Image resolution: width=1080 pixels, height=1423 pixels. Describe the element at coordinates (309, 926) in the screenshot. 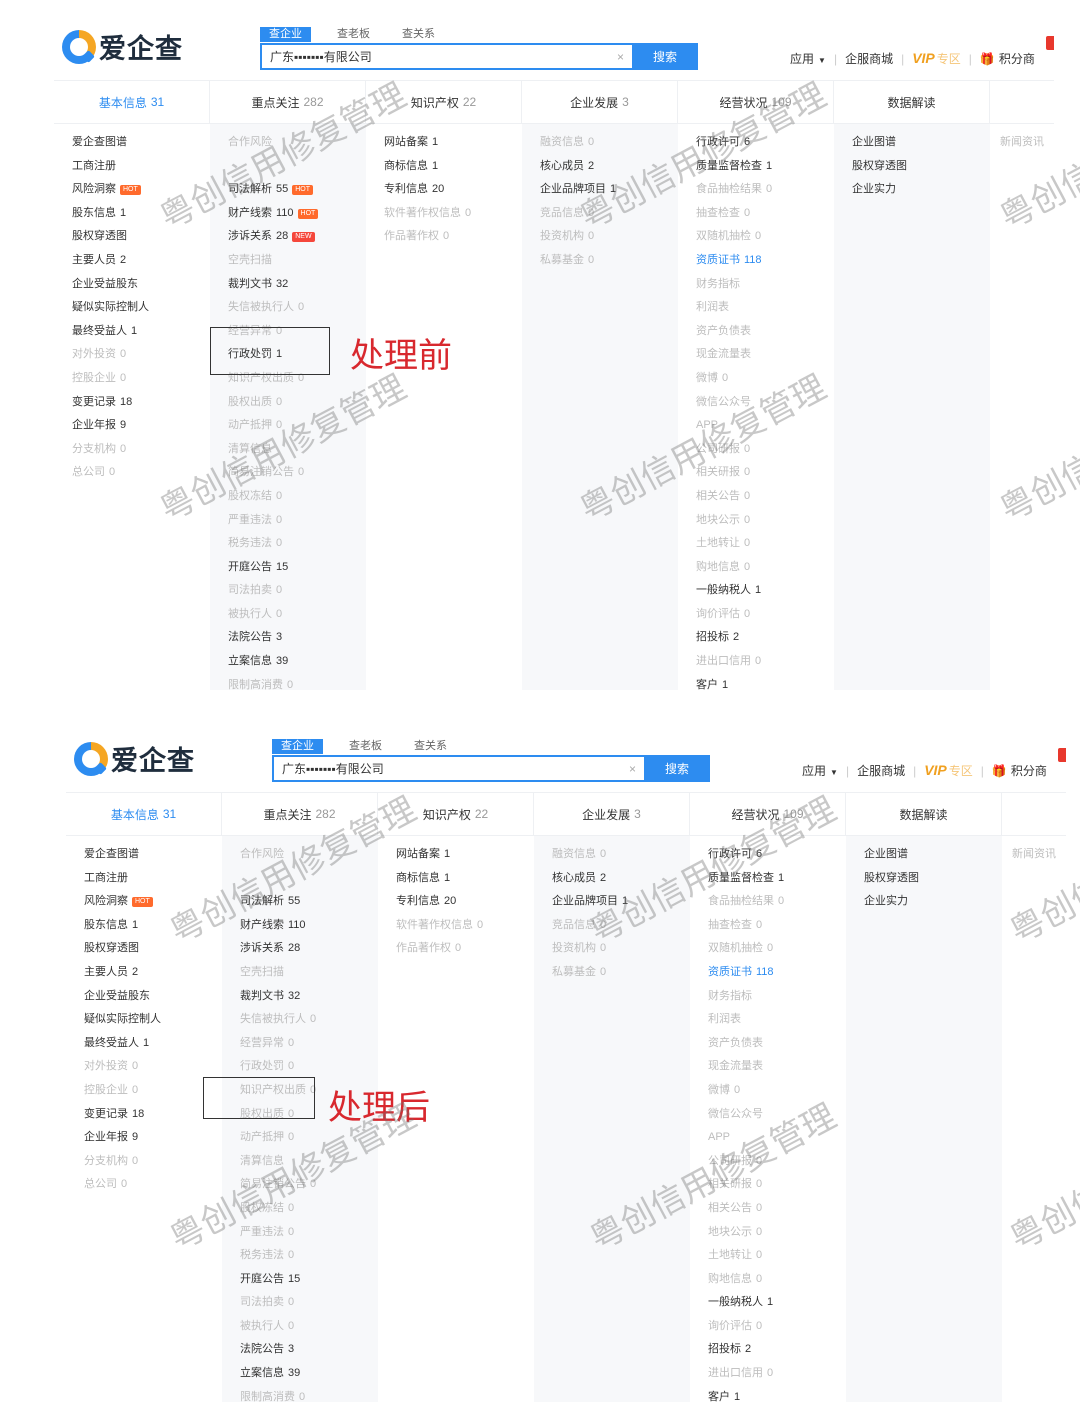

I see `list-item: 财产线索 110` at that location.